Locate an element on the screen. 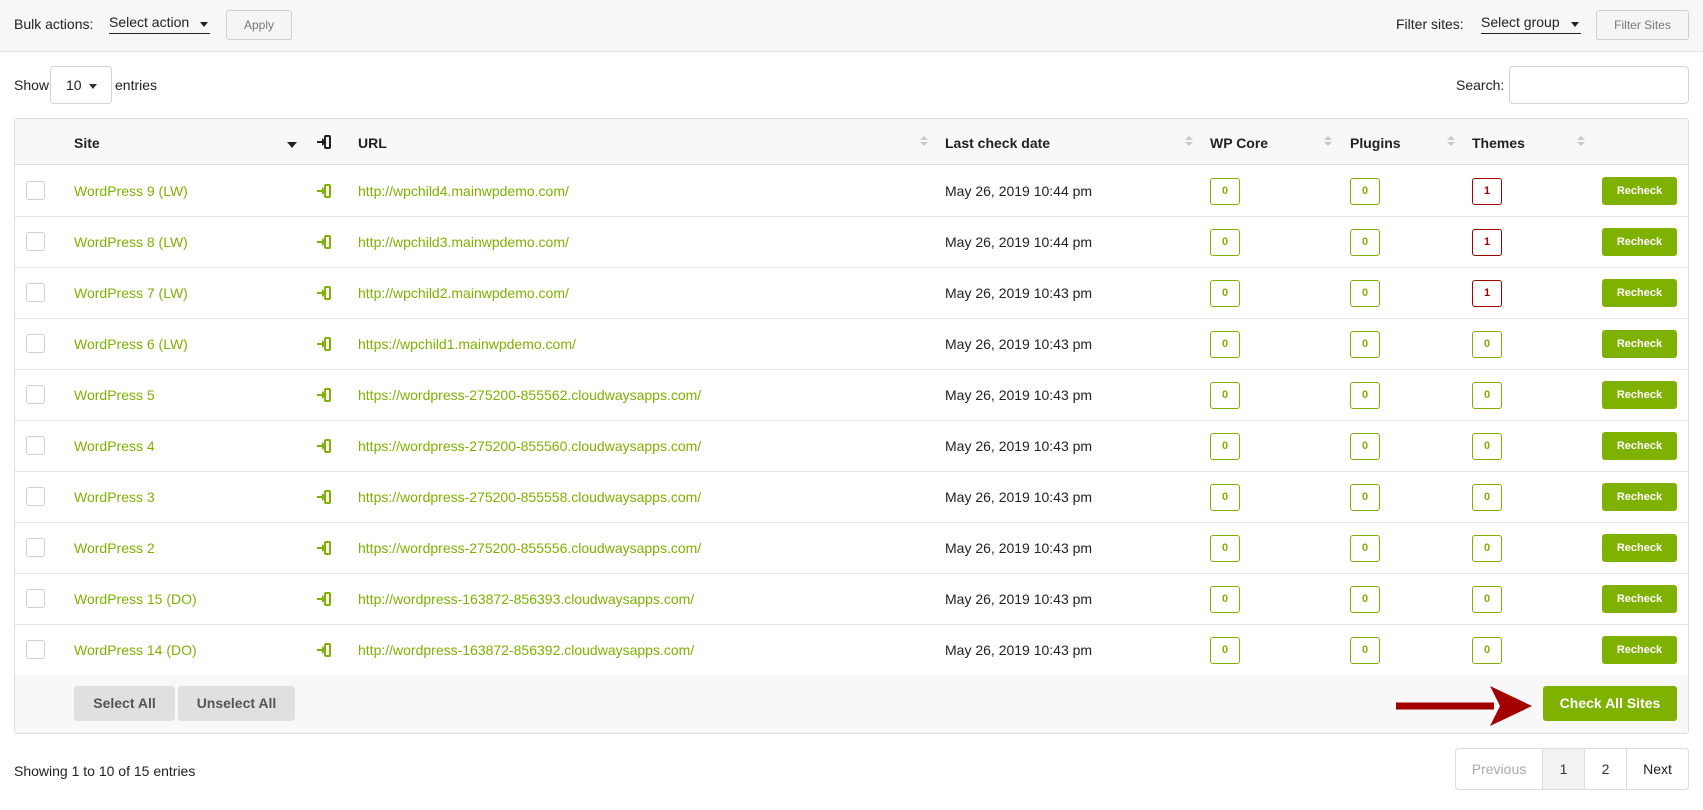  site-name-link: WordPress 6 (LW) is located at coordinates (131, 344).